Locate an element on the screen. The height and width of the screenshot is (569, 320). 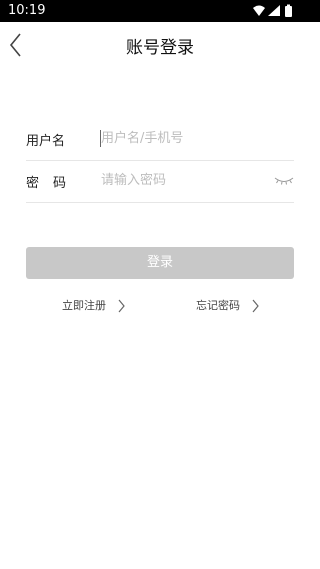
username-row: 用户名 is located at coordinates (160, 139).